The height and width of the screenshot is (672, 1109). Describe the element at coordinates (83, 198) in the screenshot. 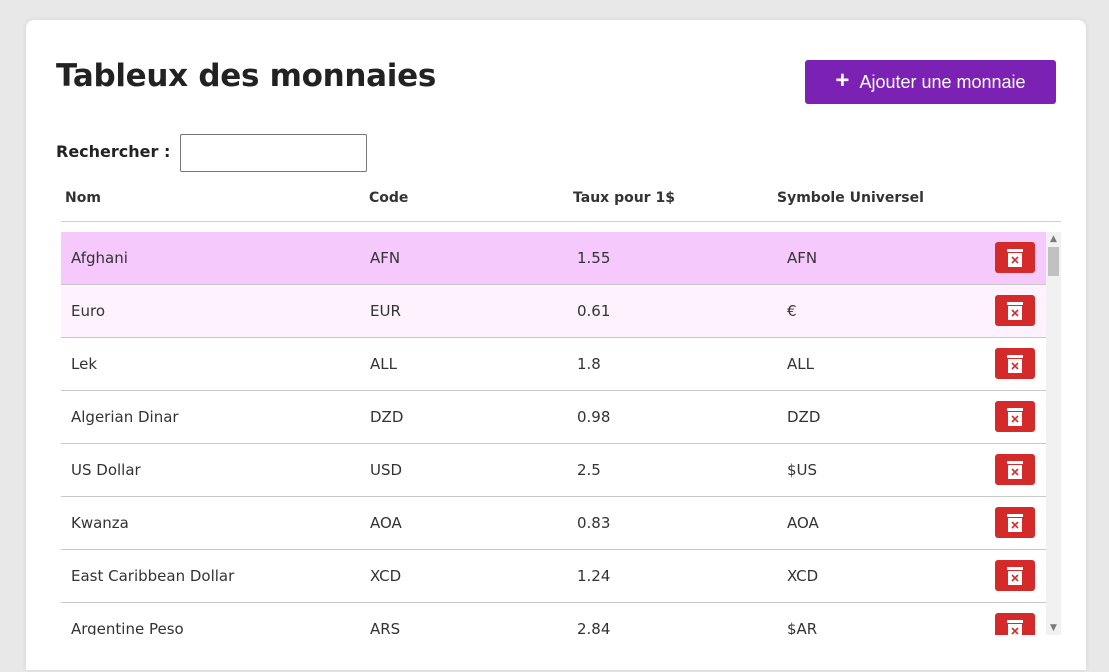

I see `column-header-name: Nom` at that location.